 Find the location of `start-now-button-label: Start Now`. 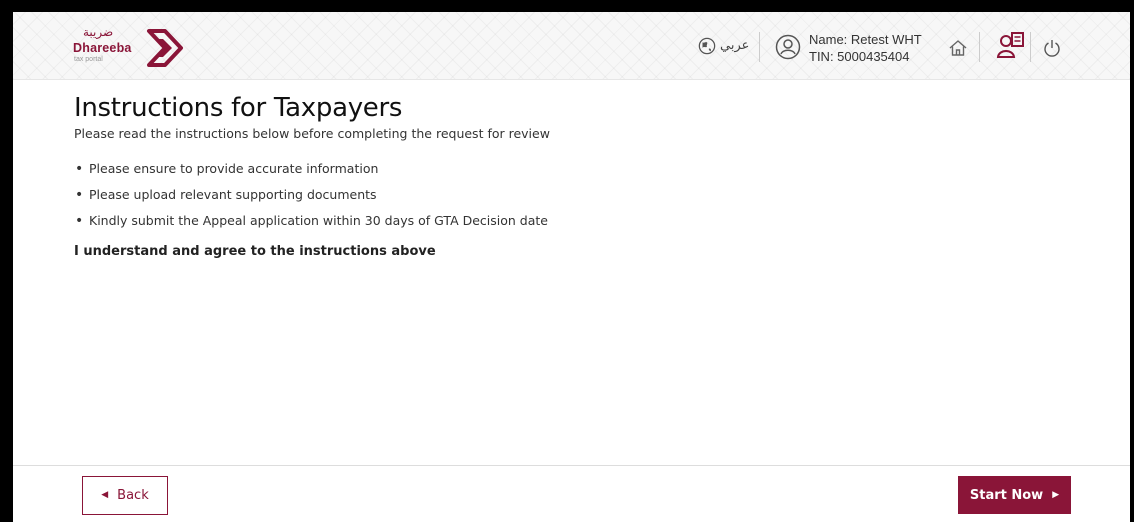

start-now-button-label: Start Now is located at coordinates (1006, 495).